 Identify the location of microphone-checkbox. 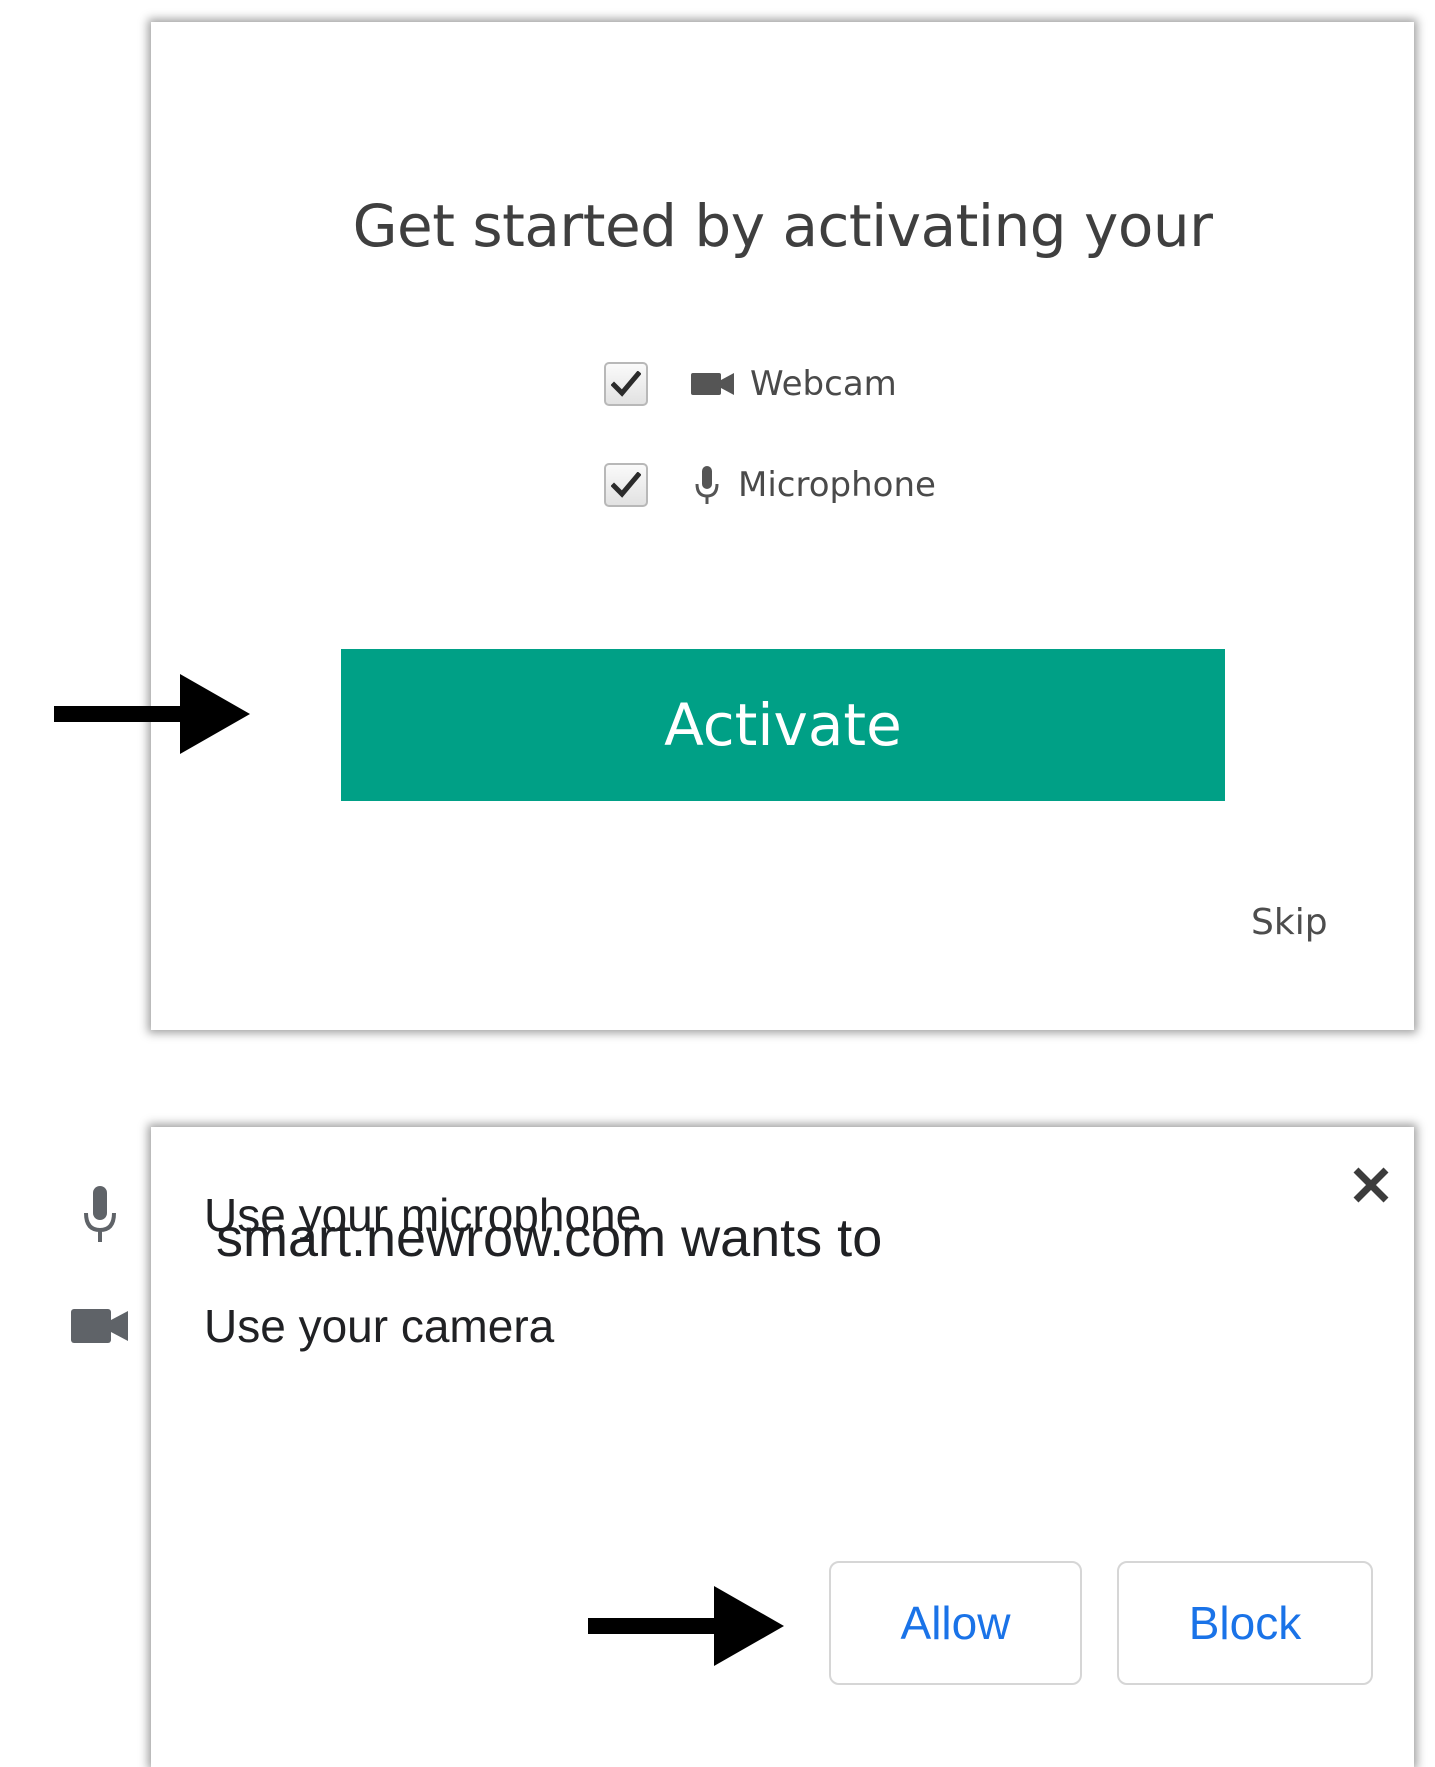
(626, 485).